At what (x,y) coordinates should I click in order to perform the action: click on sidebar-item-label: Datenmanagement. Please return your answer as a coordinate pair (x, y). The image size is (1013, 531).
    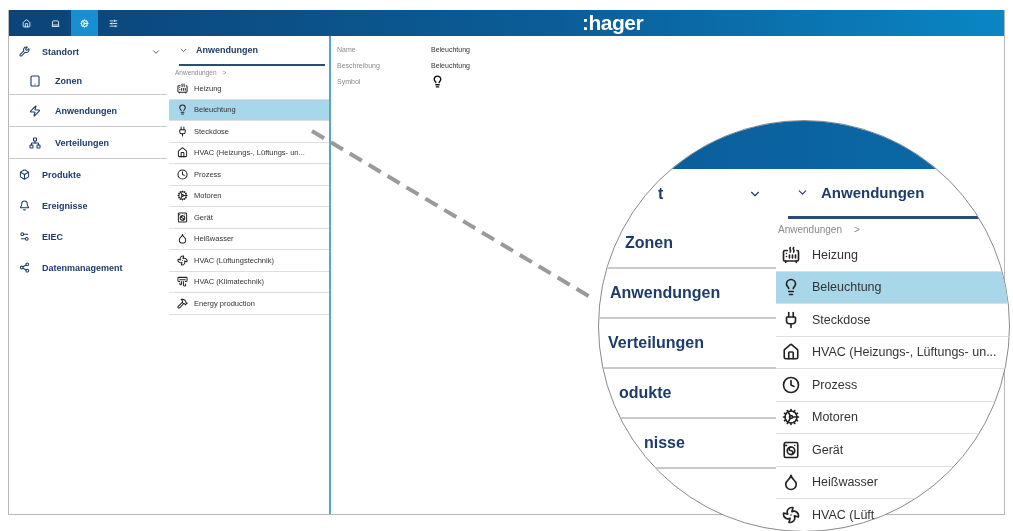
    Looking at the image, I should click on (83, 267).